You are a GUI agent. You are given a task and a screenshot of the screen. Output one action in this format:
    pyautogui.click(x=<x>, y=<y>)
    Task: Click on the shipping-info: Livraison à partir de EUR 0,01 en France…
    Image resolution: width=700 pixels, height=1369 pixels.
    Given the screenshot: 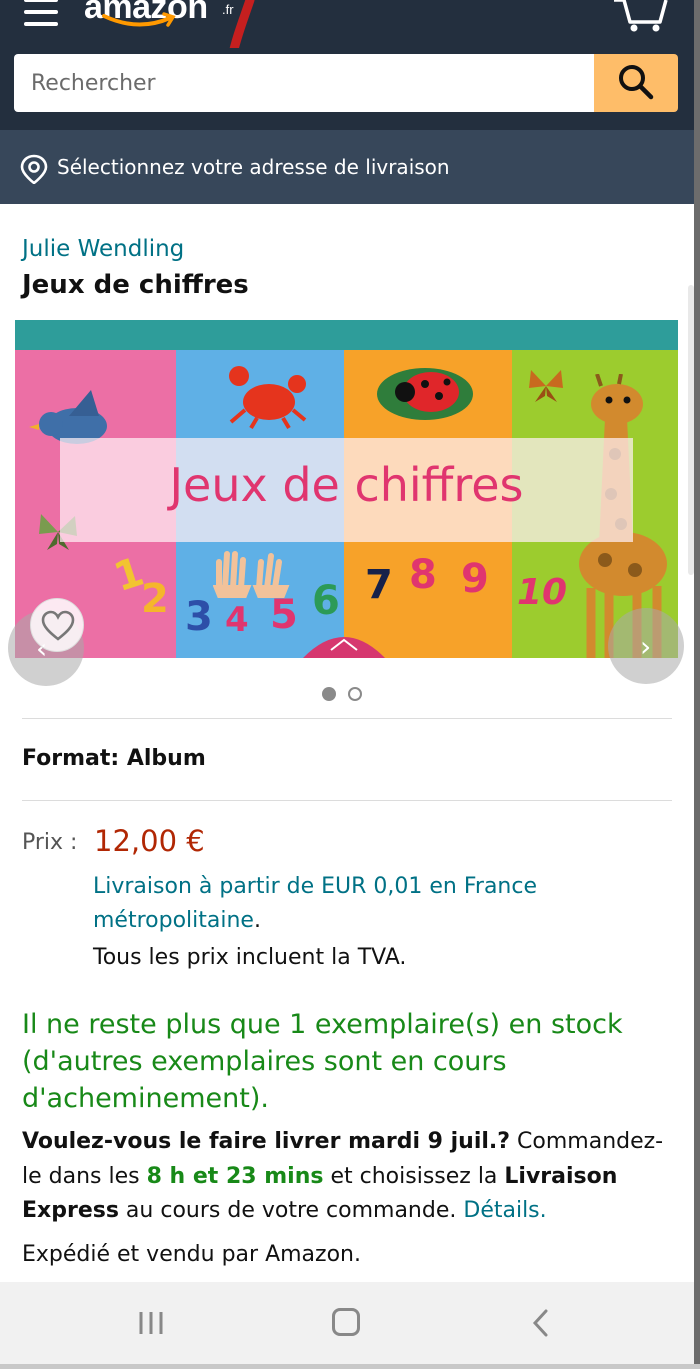 What is the action you would take?
    pyautogui.click(x=373, y=904)
    